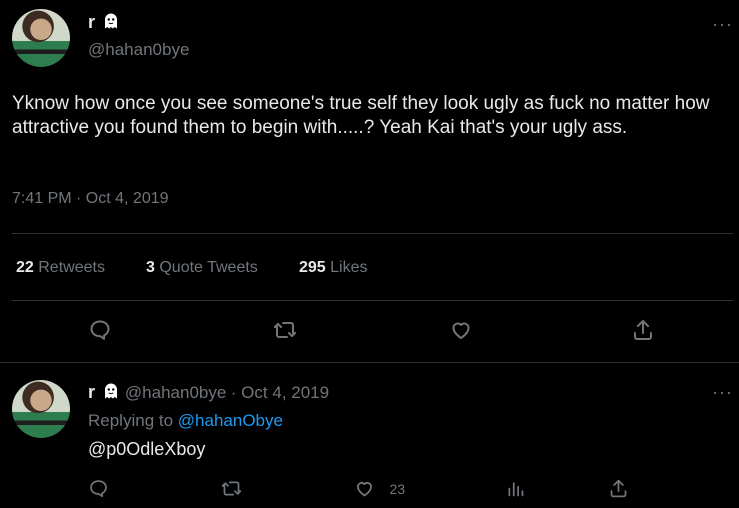 This screenshot has height=508, width=739. Describe the element at coordinates (722, 392) in the screenshot. I see `reply-more-options-button: ···` at that location.